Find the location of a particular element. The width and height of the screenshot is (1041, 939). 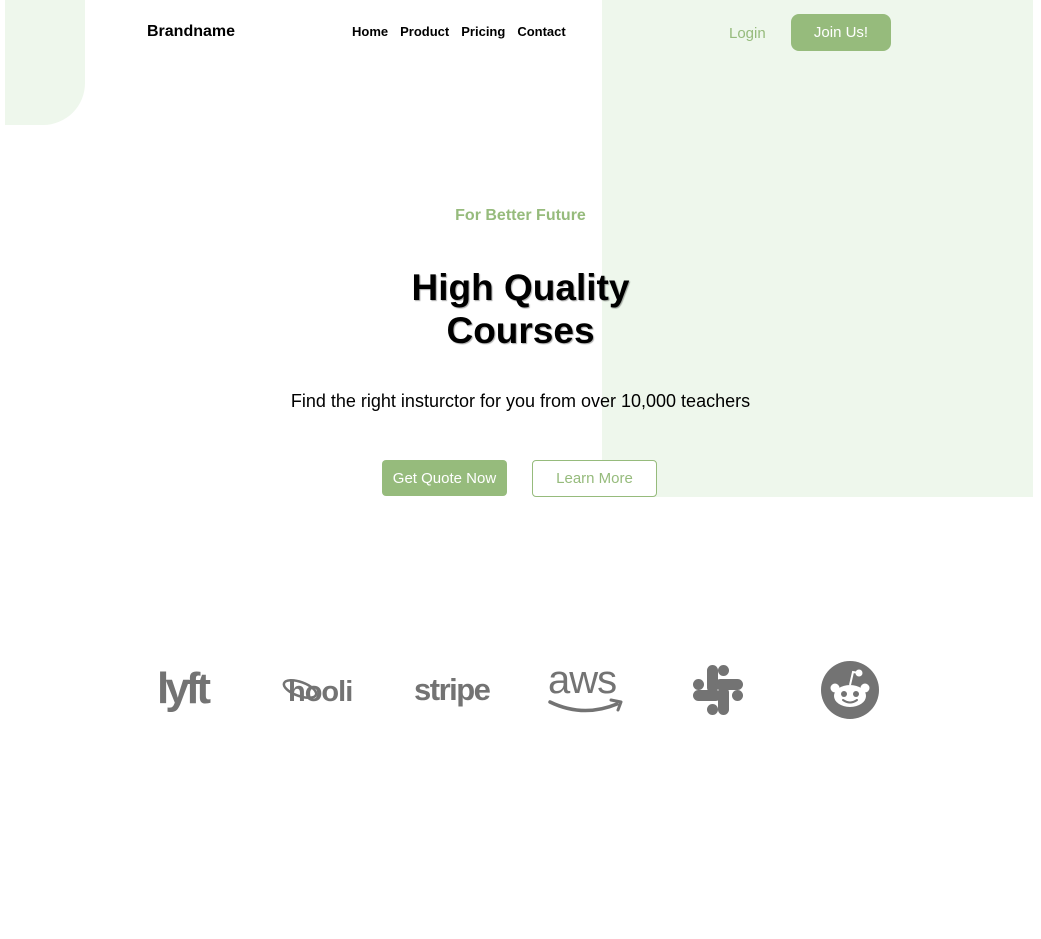

hero-title-line-2: Courses is located at coordinates (520, 330).